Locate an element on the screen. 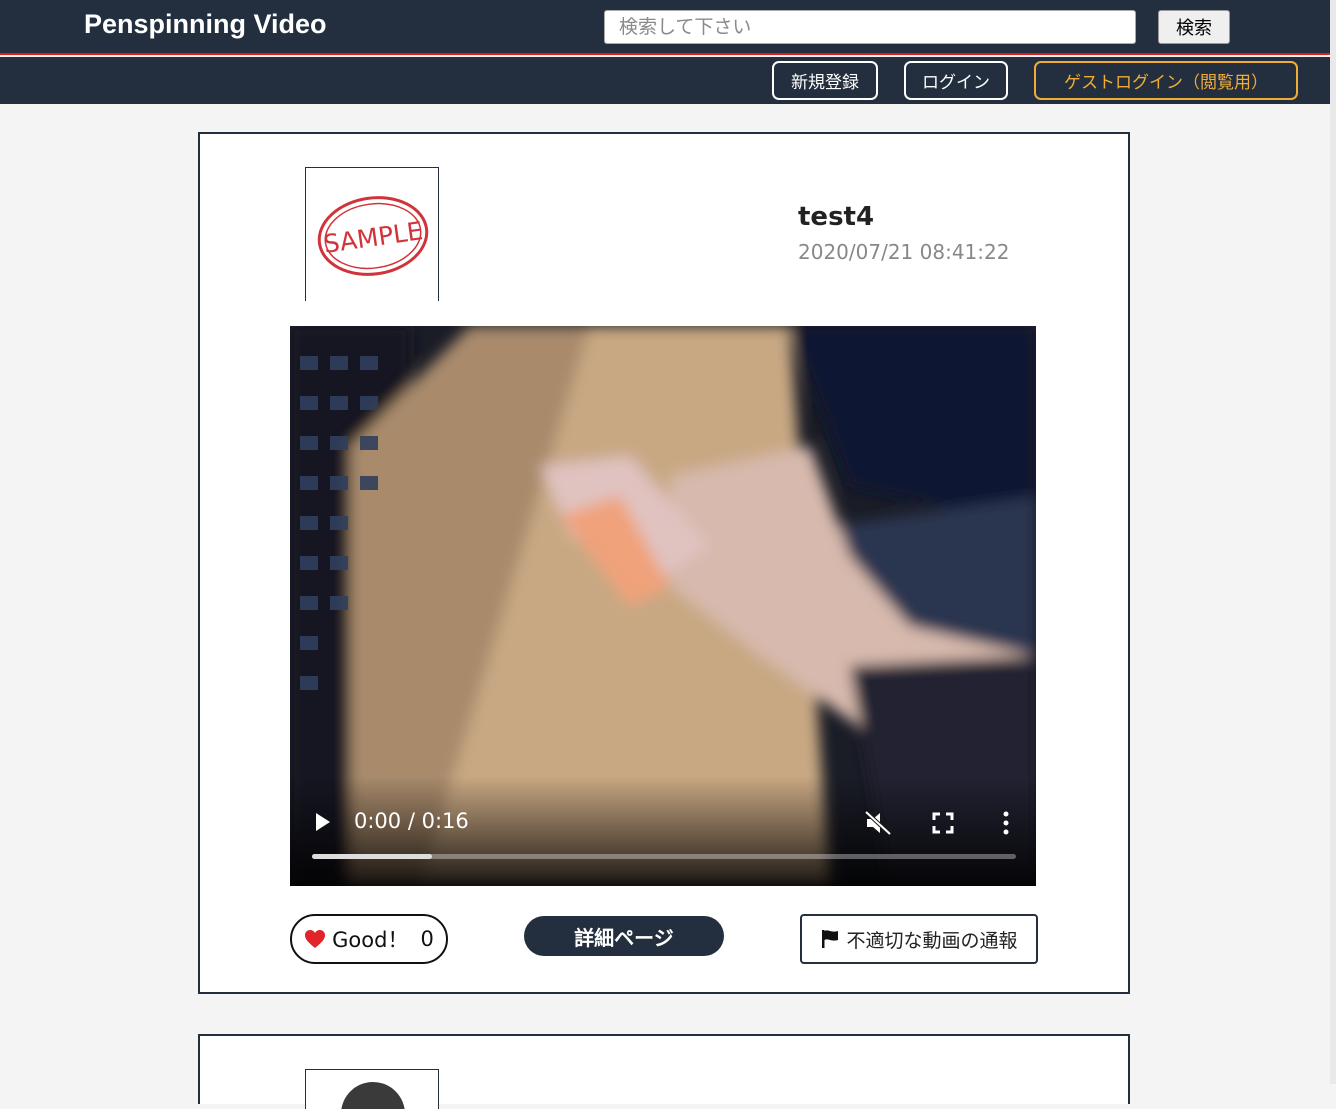 The height and width of the screenshot is (1109, 1336). good-count: 0 is located at coordinates (427, 939).